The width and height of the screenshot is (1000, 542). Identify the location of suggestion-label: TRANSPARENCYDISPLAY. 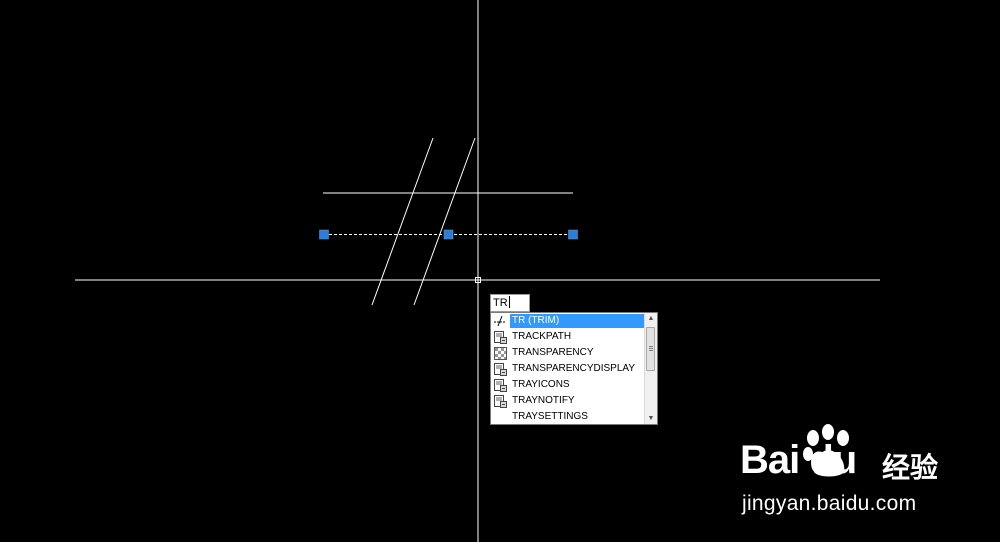
(573, 368).